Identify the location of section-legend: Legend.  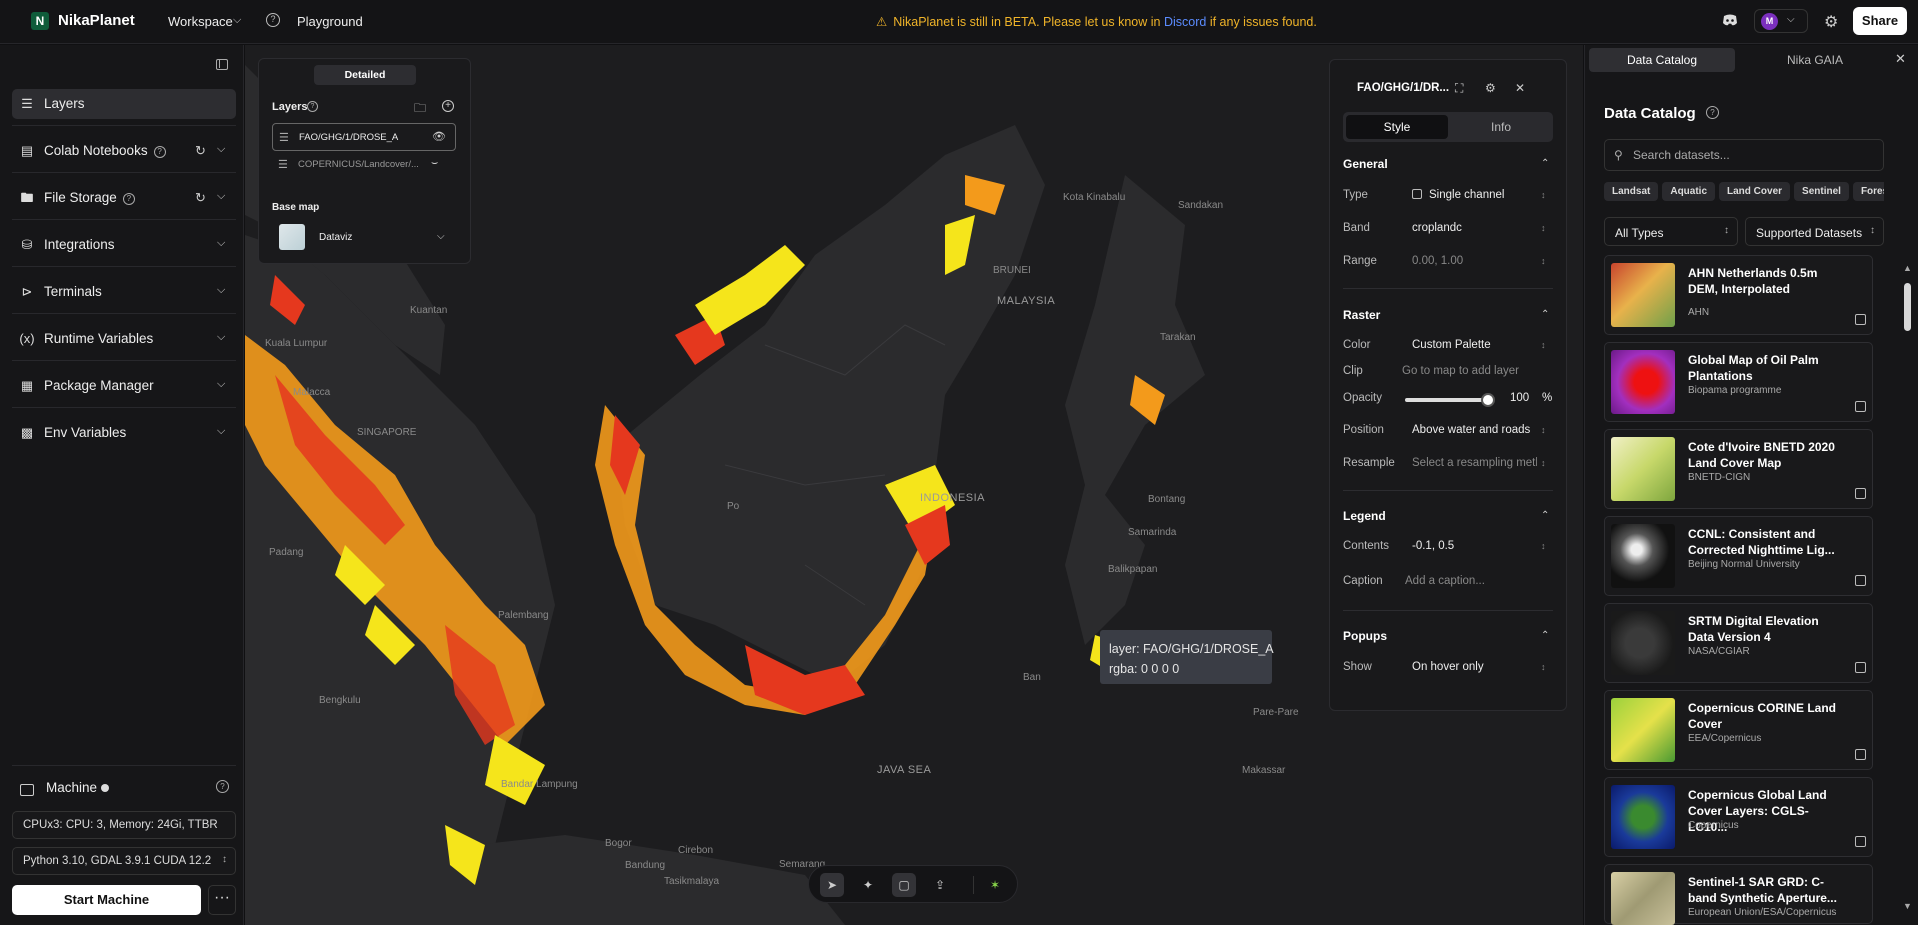
(1364, 516).